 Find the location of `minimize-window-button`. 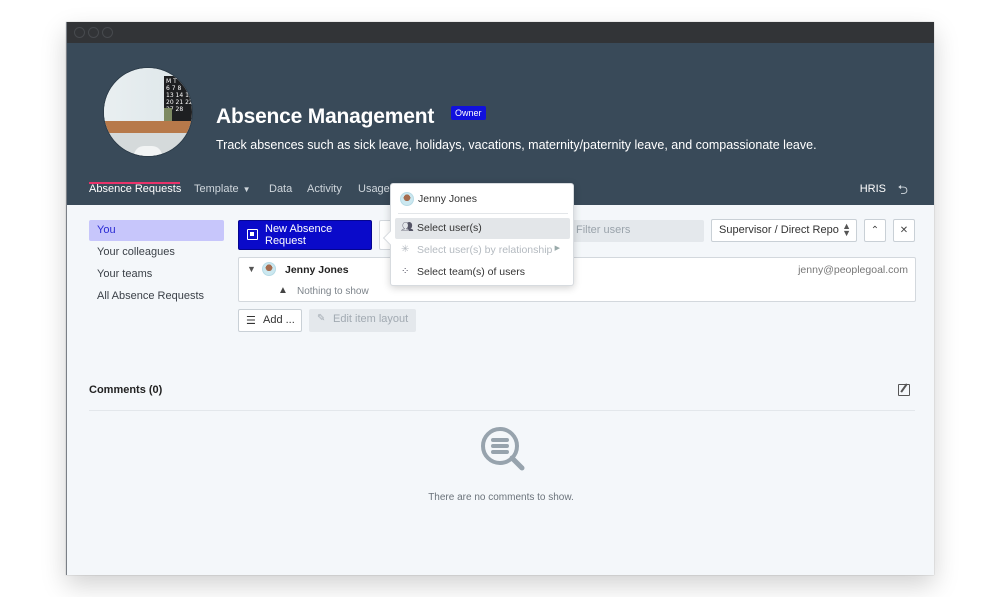

minimize-window-button is located at coordinates (93, 32).